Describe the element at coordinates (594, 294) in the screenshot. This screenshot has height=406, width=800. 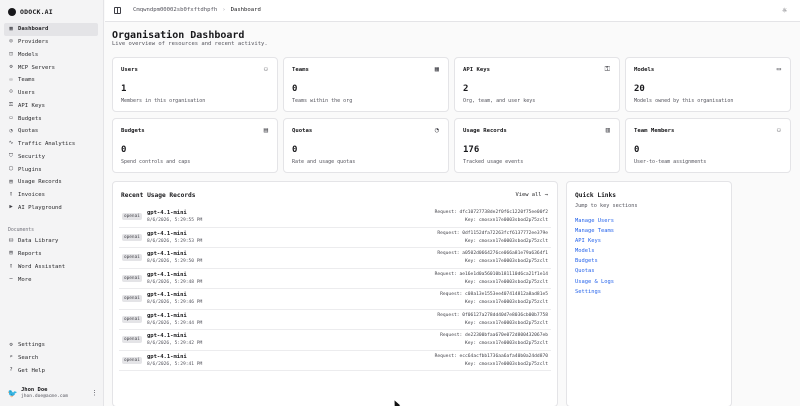
I see `quick-link-settings: Settings` at that location.